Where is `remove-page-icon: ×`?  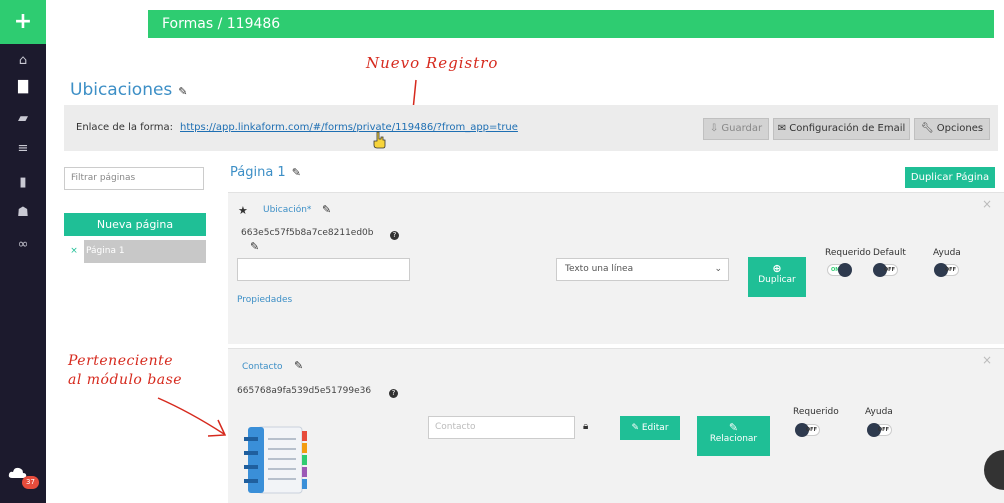
remove-page-icon: × is located at coordinates (74, 251).